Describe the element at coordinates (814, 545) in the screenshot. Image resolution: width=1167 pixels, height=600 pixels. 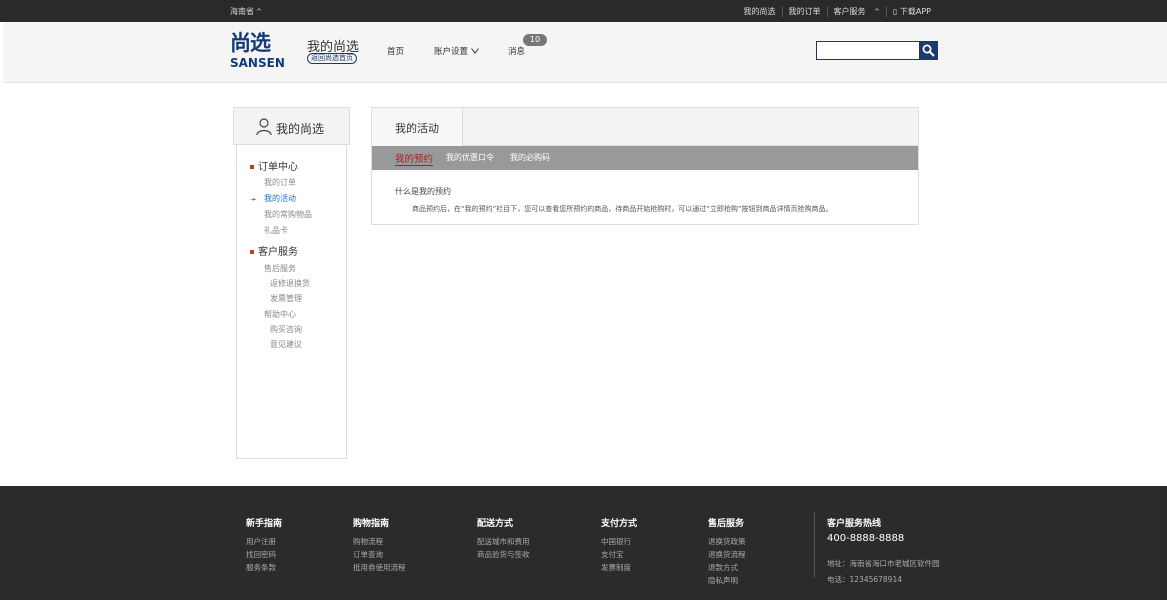
I see `footer-divider` at that location.